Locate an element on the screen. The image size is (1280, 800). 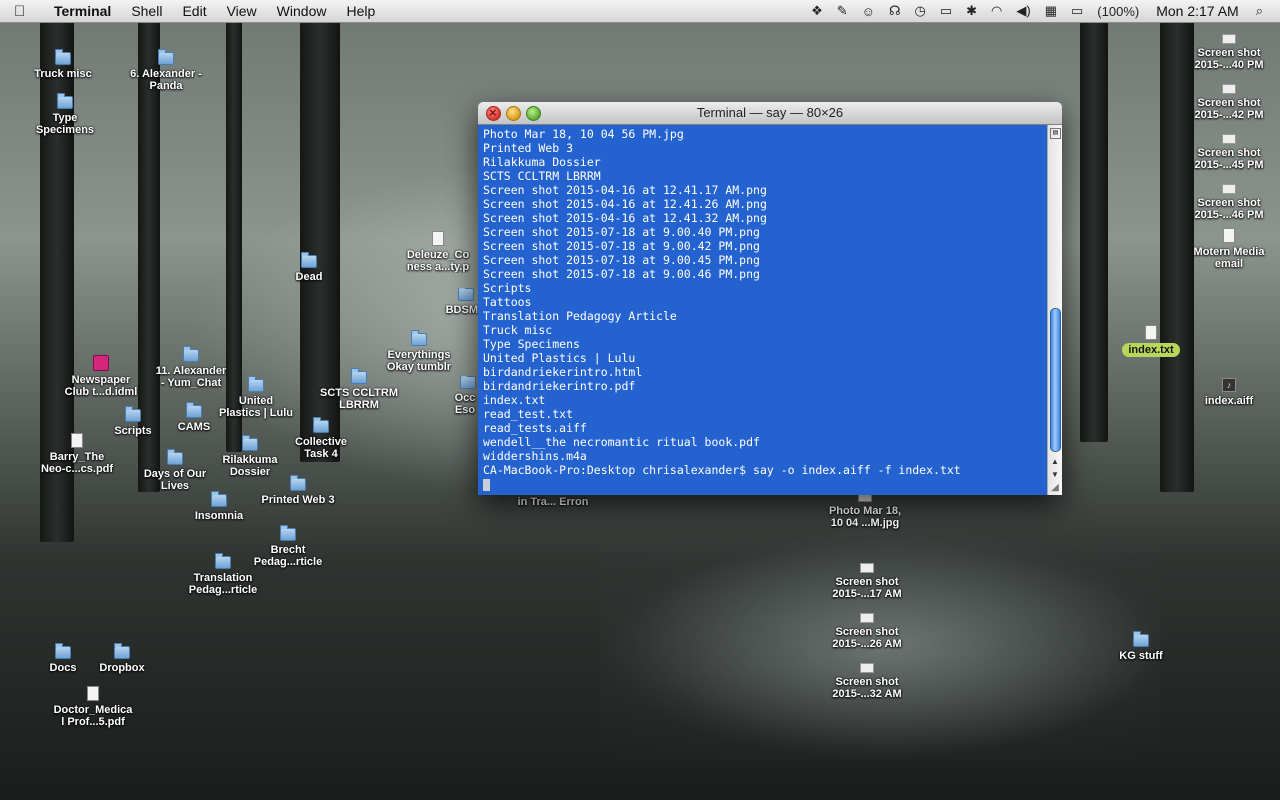
headphones-icon: ☊ is located at coordinates (895, 11).